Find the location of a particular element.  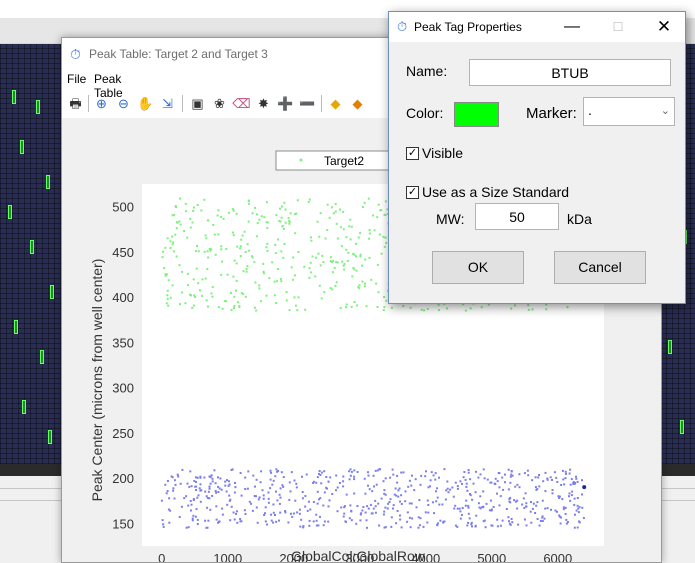

size-standard-checkbox: ✓ is located at coordinates (412, 192).